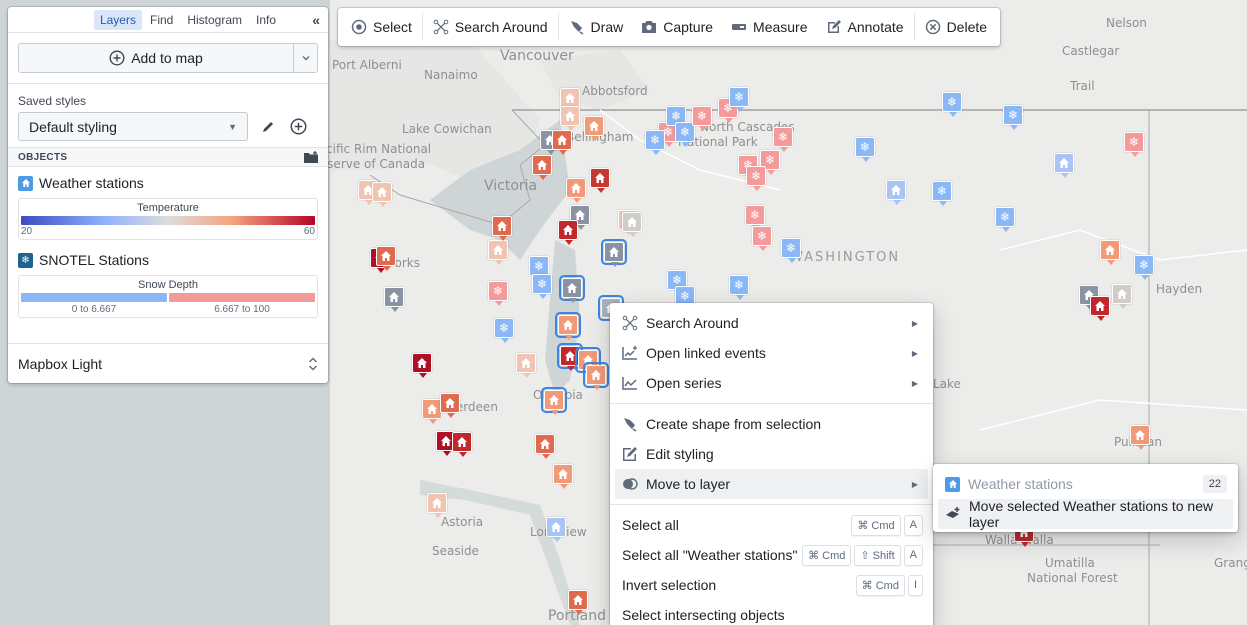  Describe the element at coordinates (956, 27) in the screenshot. I see `delete-button: Delete` at that location.